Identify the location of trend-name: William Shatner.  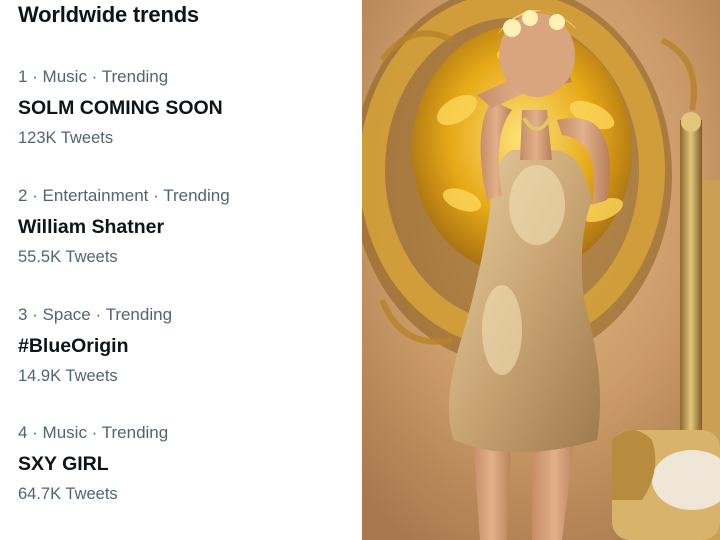
(91, 227).